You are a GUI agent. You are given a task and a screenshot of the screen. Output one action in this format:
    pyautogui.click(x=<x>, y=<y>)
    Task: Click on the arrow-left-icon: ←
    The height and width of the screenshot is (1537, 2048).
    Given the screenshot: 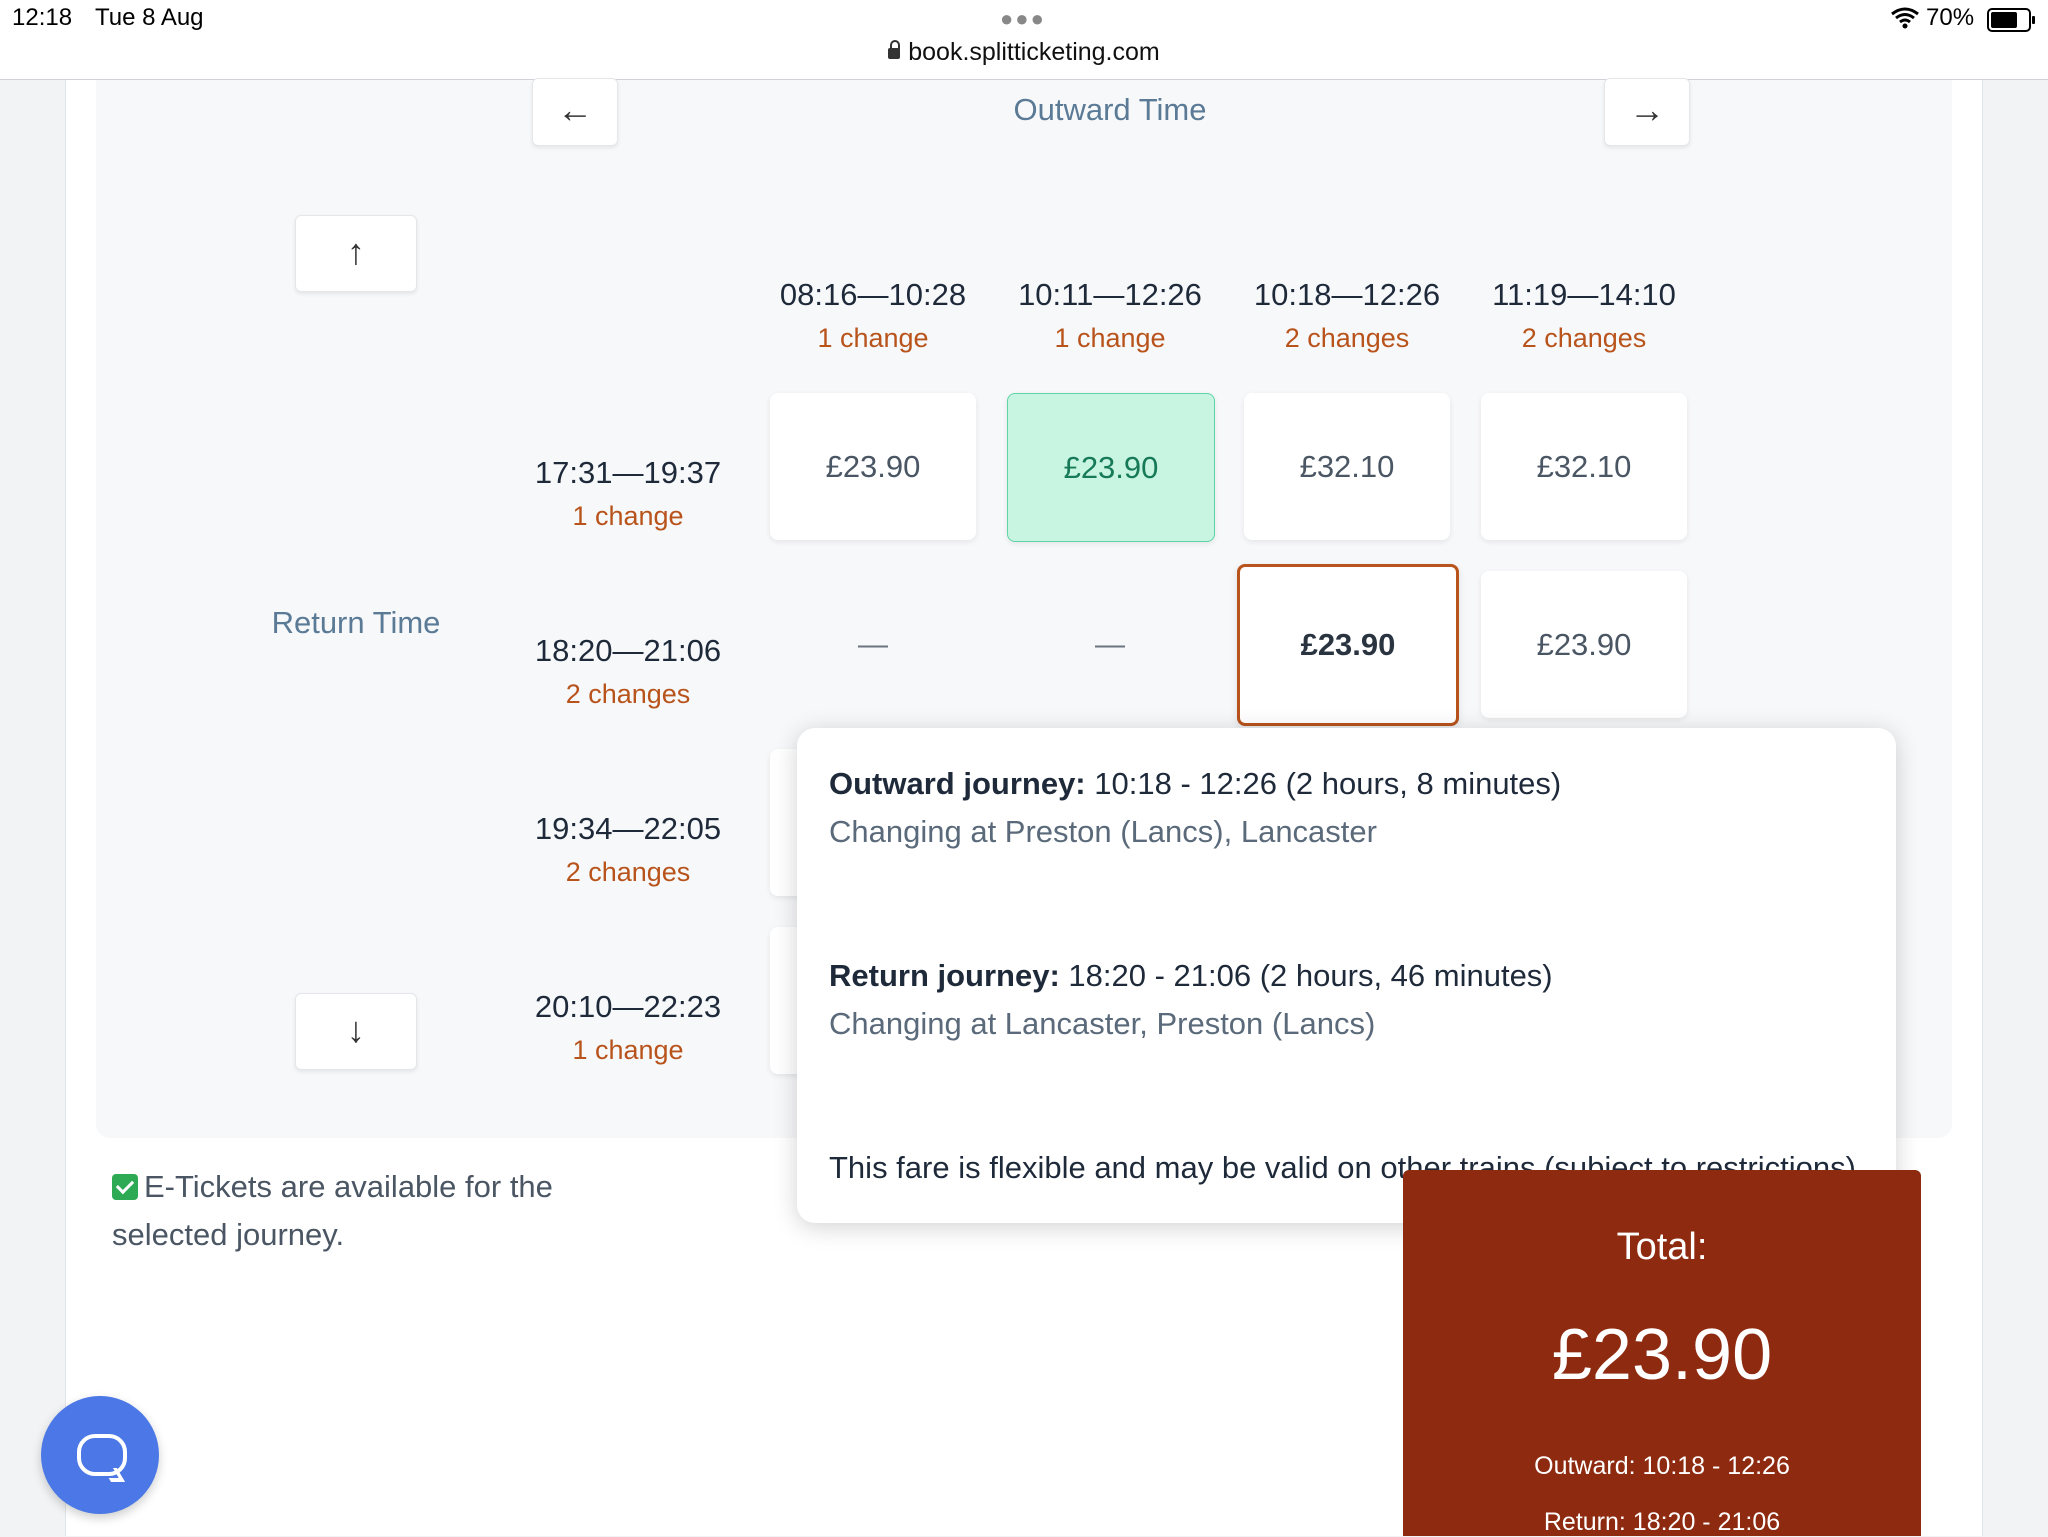 What is the action you would take?
    pyautogui.click(x=575, y=109)
    